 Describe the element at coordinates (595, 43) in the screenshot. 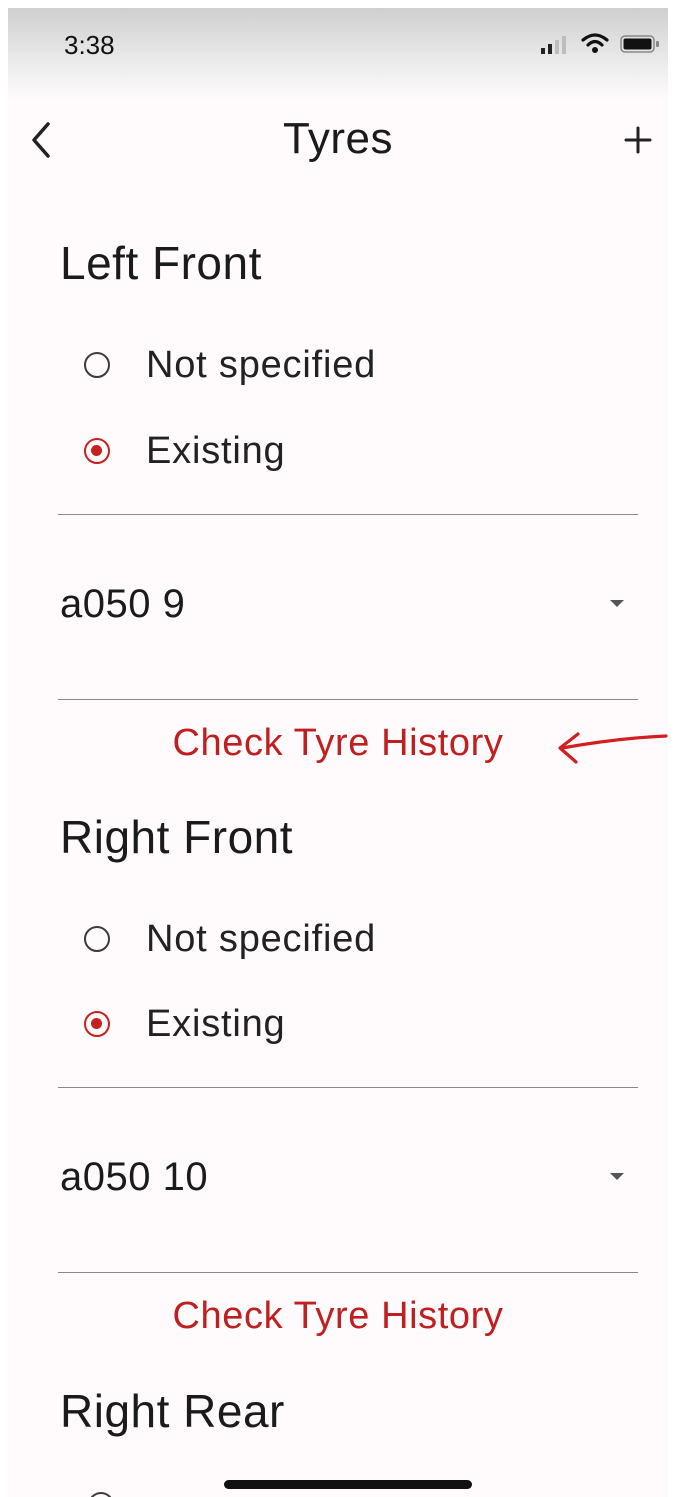

I see `wifi-icon` at that location.